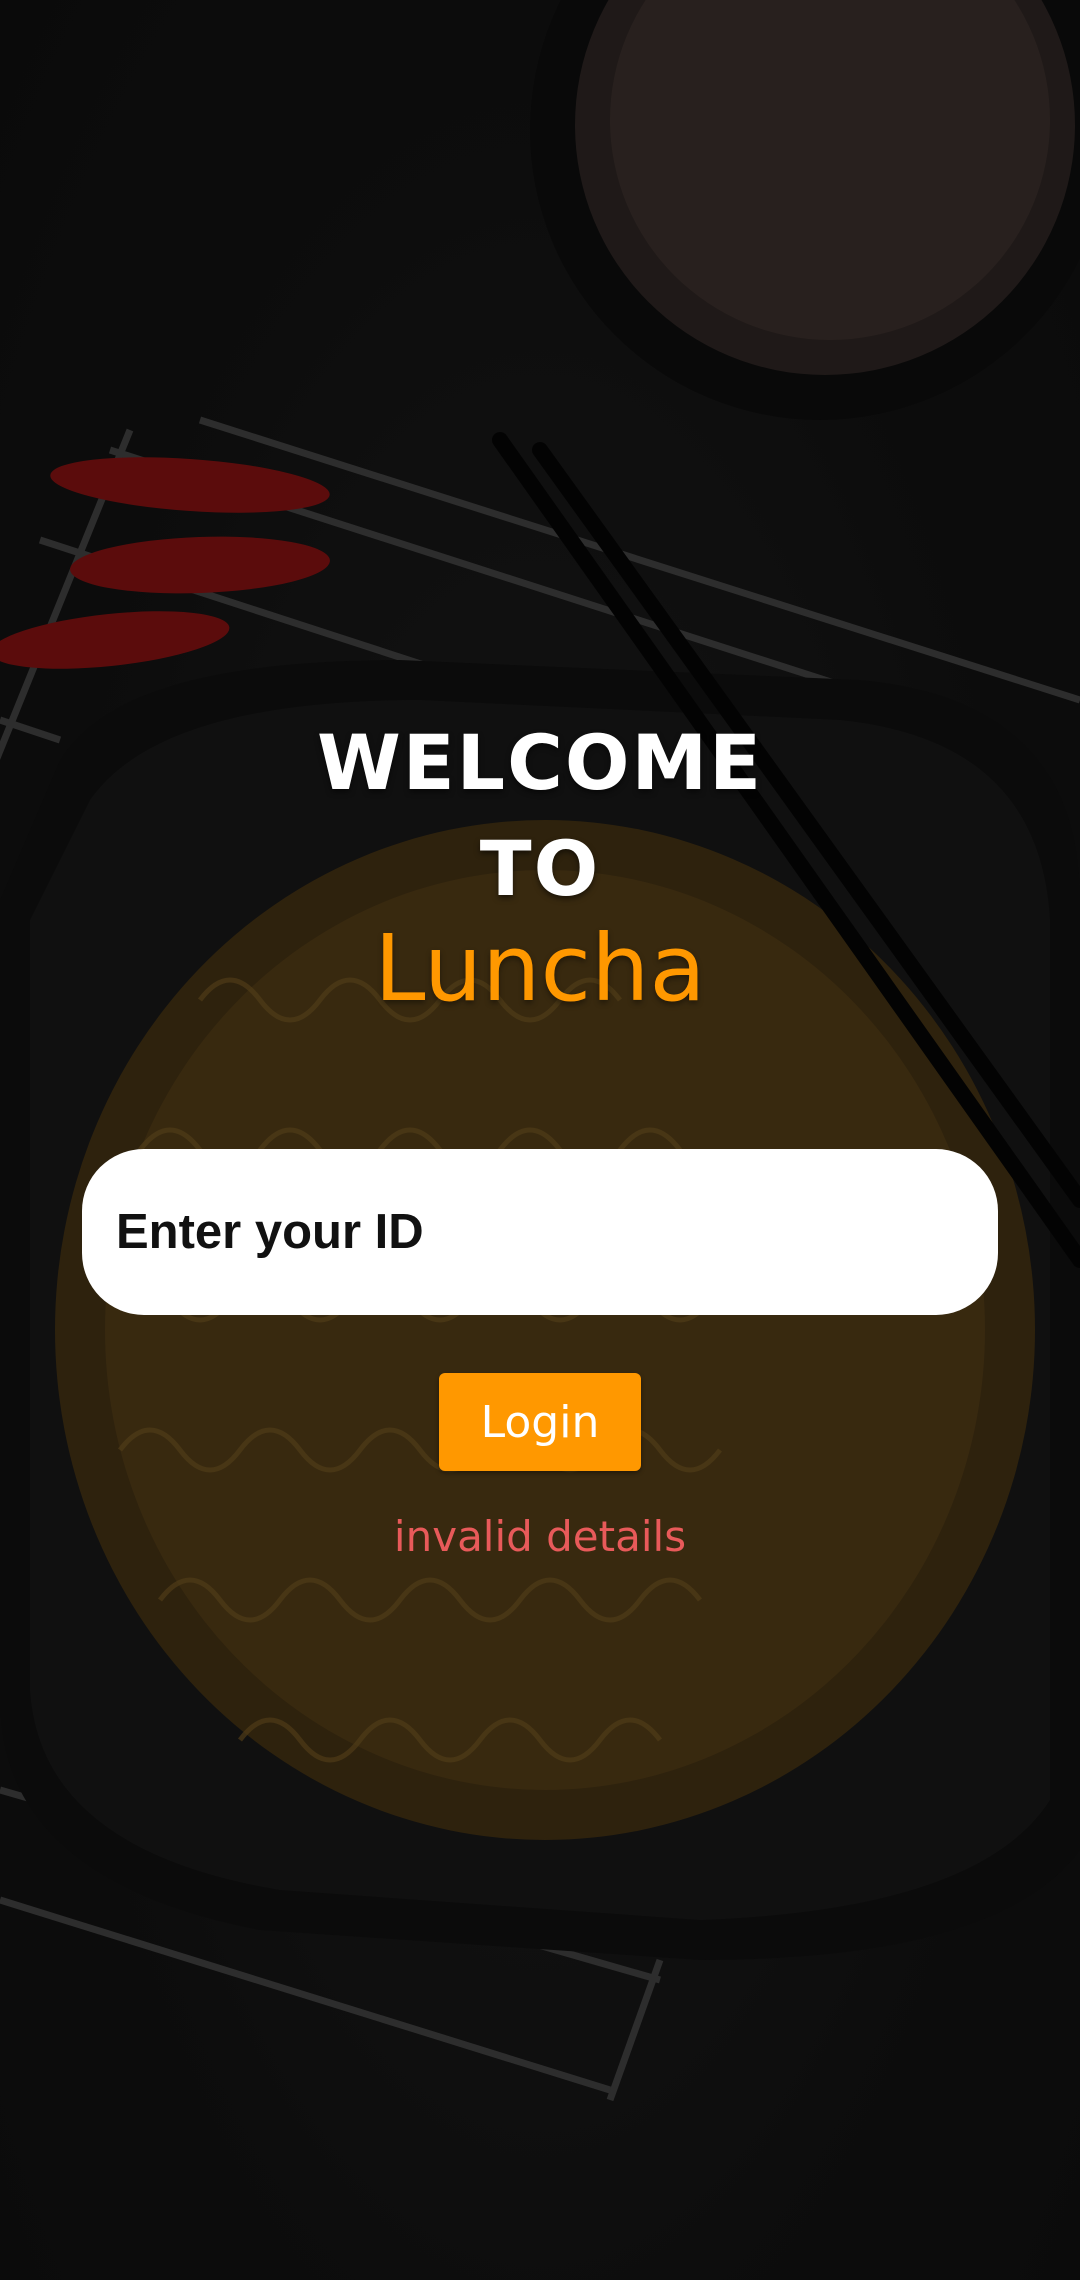  Describe the element at coordinates (540, 1232) in the screenshot. I see `id-input: Enter your ID` at that location.